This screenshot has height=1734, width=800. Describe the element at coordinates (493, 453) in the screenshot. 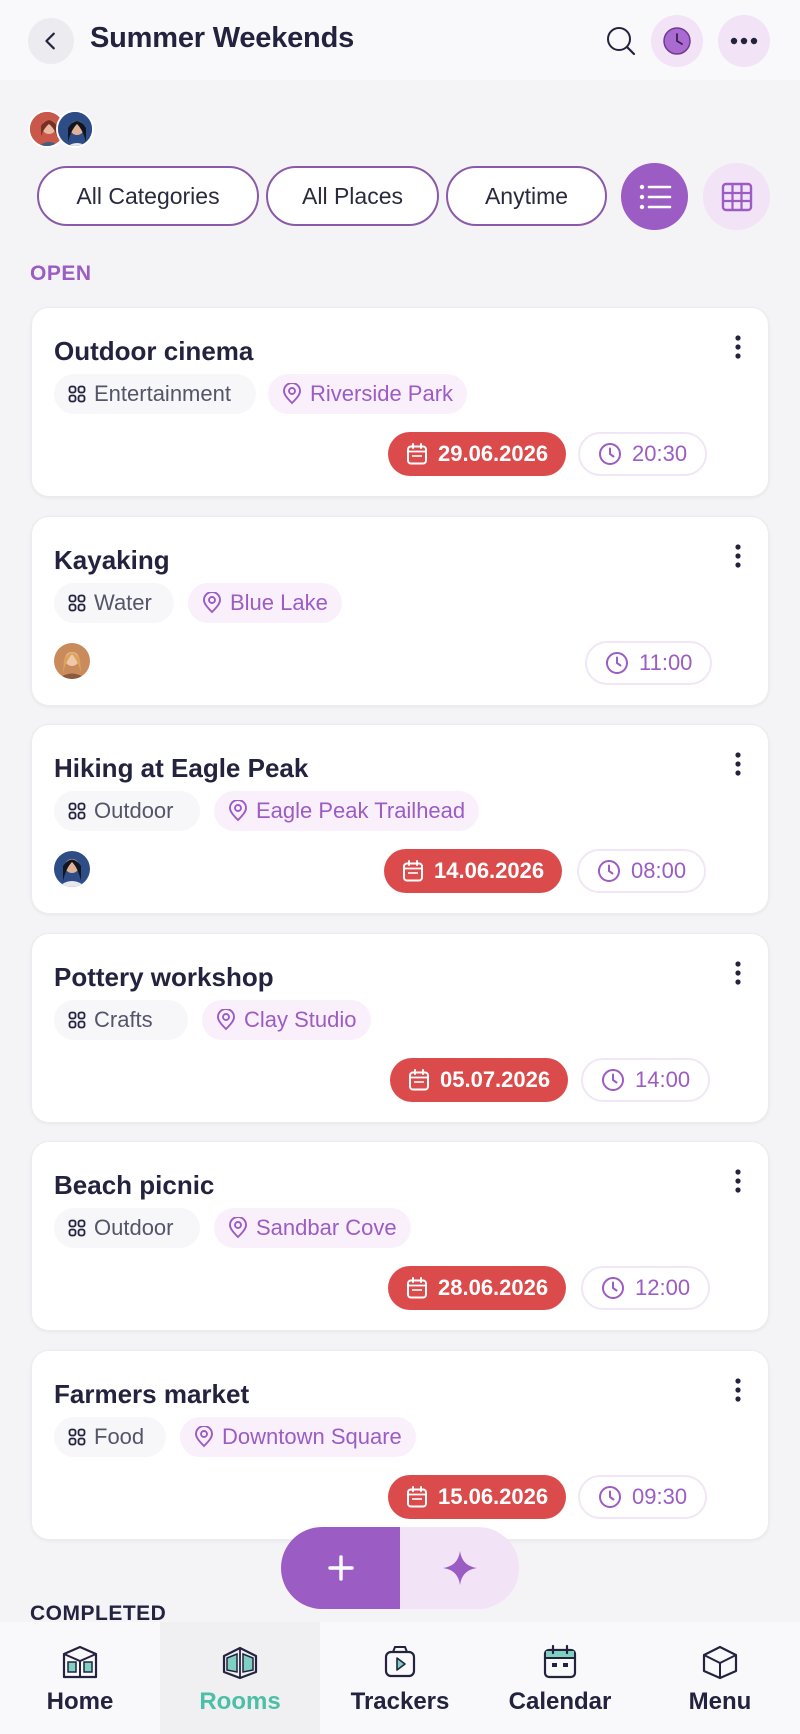

I see `due-date-label: 29.06.2026` at that location.